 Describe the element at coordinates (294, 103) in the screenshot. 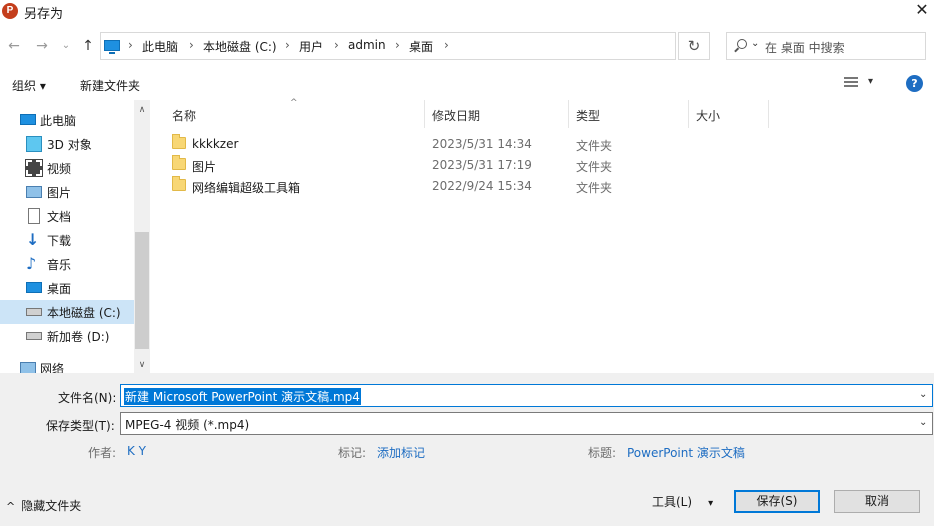

I see `sort-ascending-icon: ^` at that location.